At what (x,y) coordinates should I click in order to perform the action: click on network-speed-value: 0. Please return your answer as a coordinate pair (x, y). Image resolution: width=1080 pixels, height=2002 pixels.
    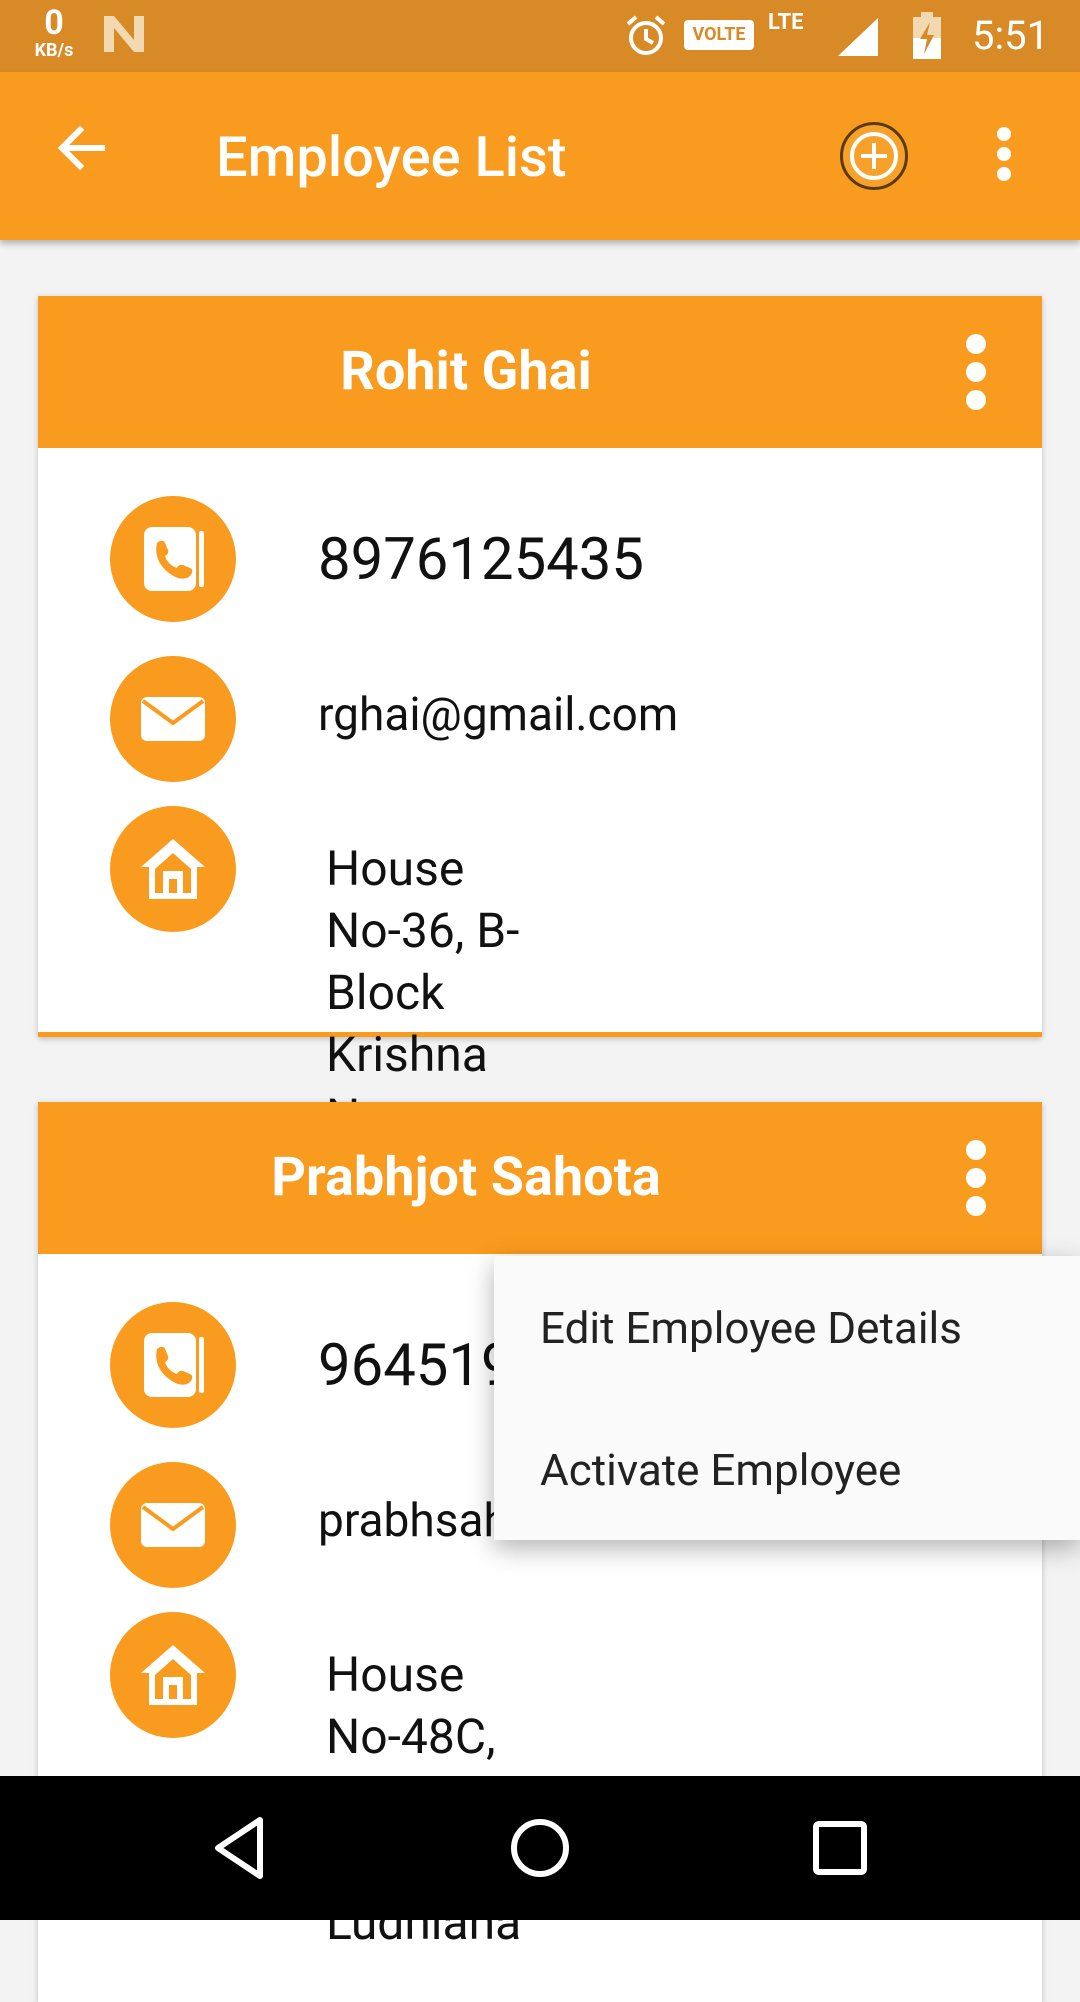
    Looking at the image, I should click on (54, 23).